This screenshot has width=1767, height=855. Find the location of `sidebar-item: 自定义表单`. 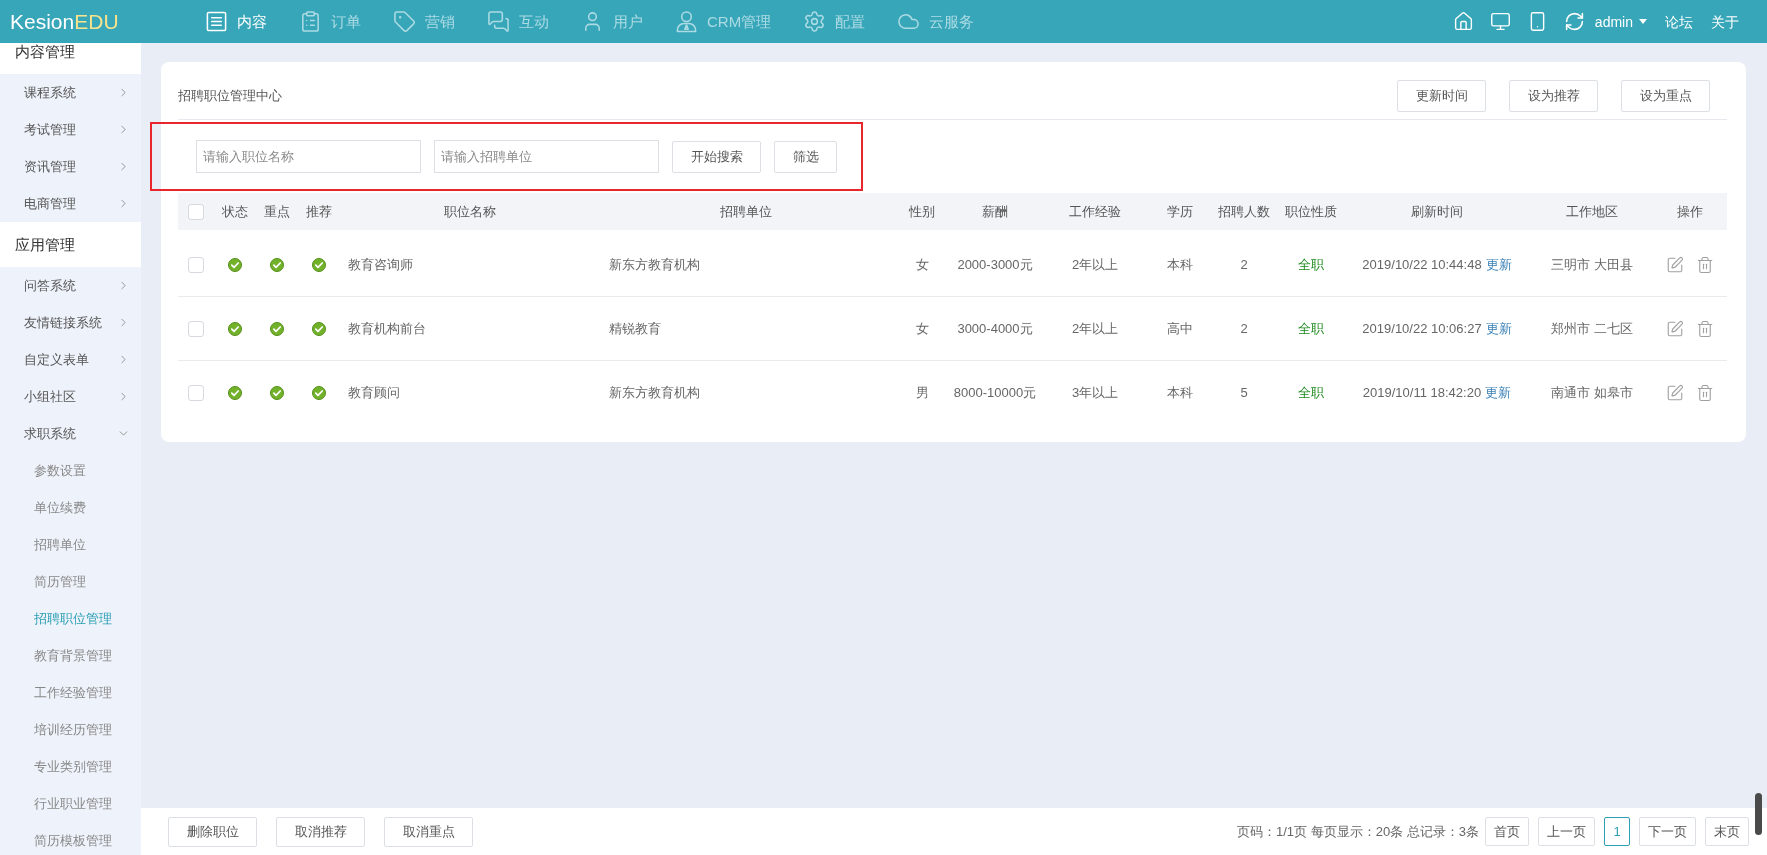

sidebar-item: 自定义表单 is located at coordinates (70, 359).